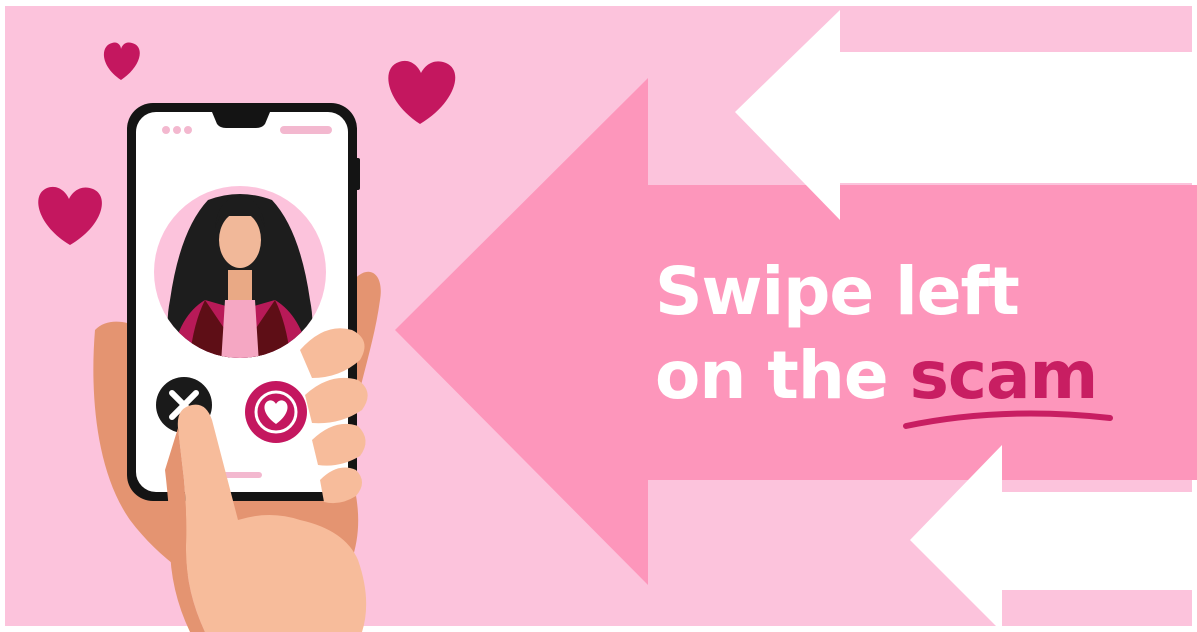 The width and height of the screenshot is (1197, 632). What do you see at coordinates (1007, 381) in the screenshot?
I see `headline-accent-word: scam` at bounding box center [1007, 381].